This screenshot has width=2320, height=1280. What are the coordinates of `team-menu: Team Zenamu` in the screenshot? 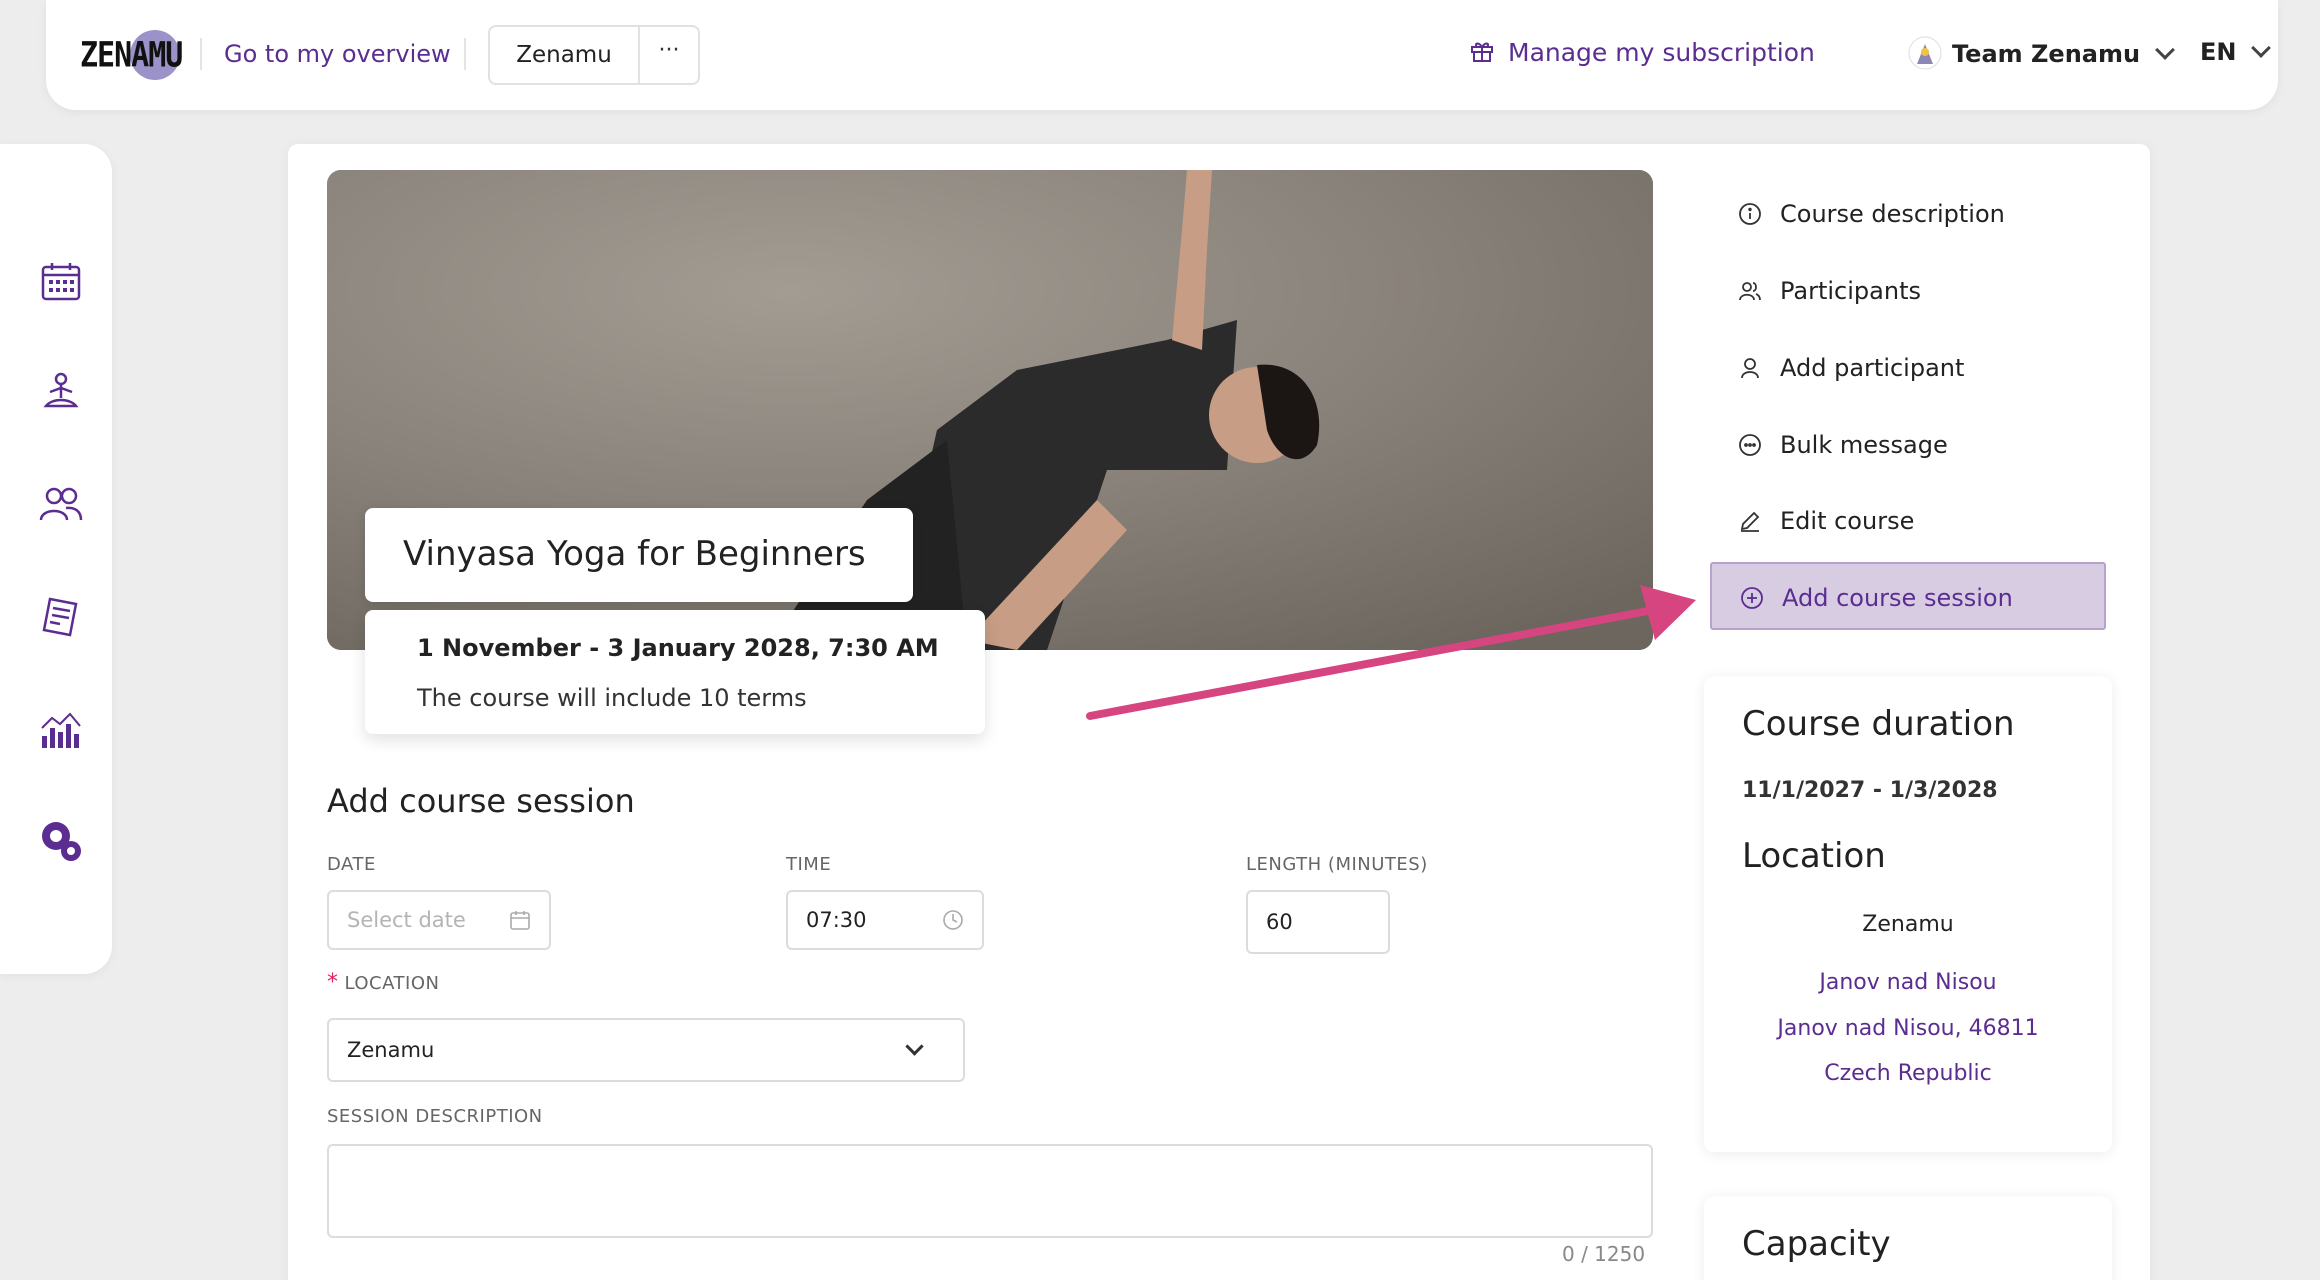 It's located at (2041, 53).